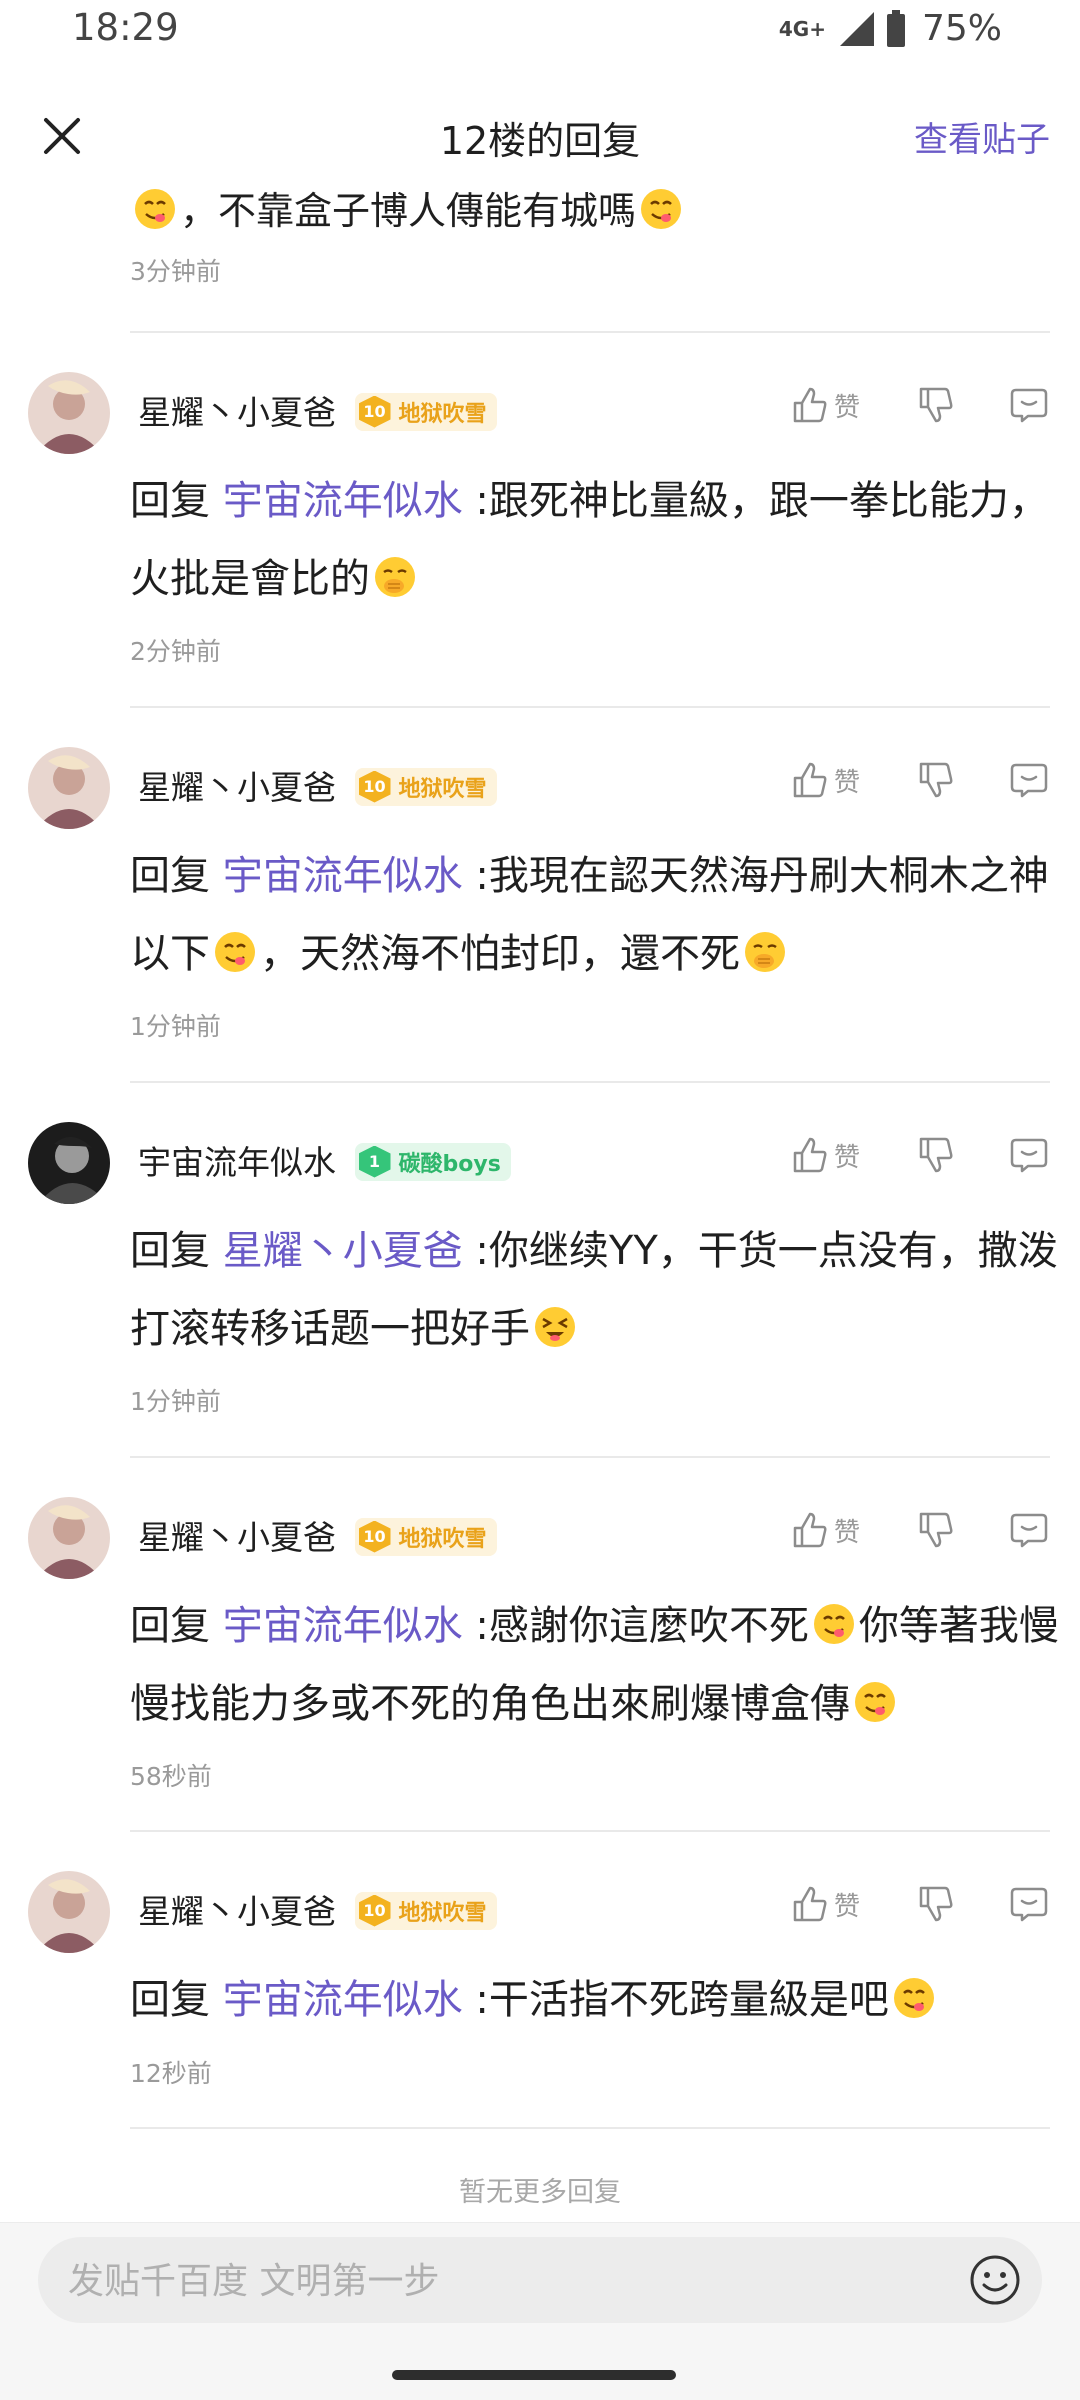  I want to click on status-icons: 4G+ 75%, so click(890, 28).